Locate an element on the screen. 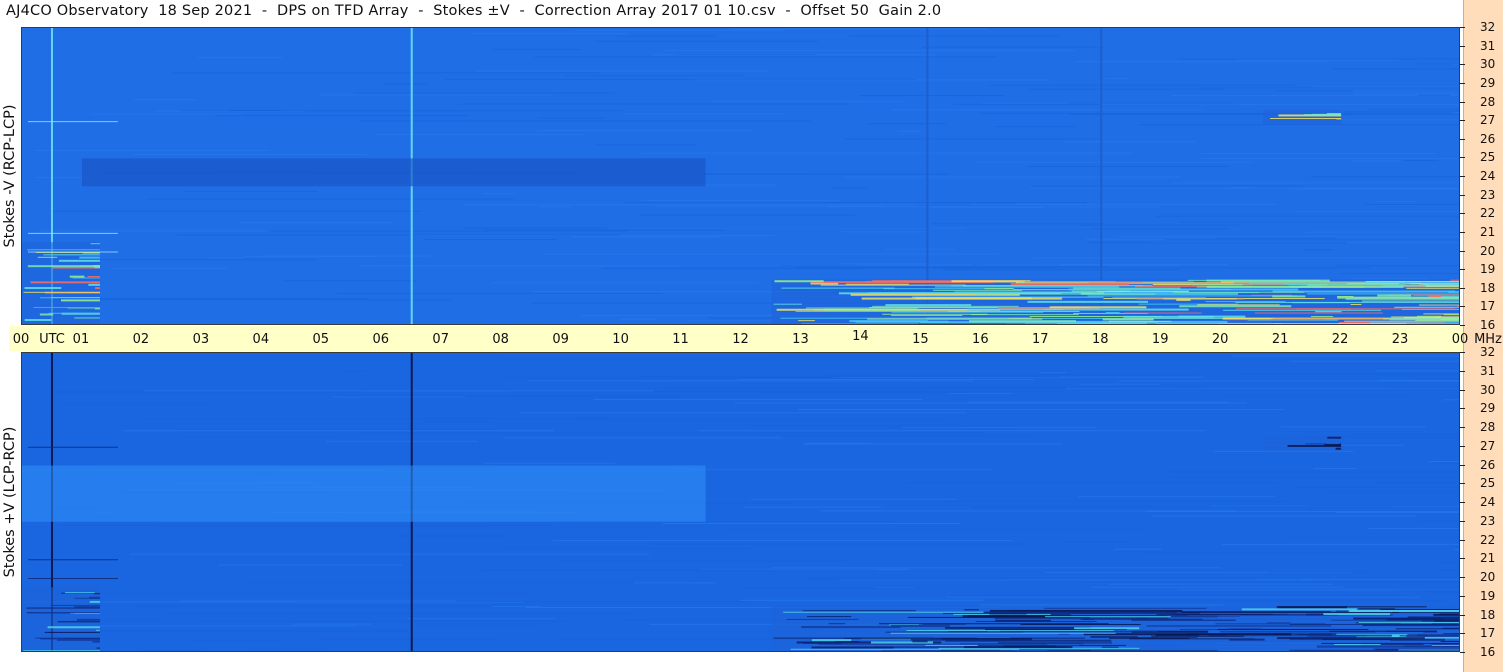 This screenshot has height=672, width=1503. frequency-tick-label: 26 is located at coordinates (1488, 464).